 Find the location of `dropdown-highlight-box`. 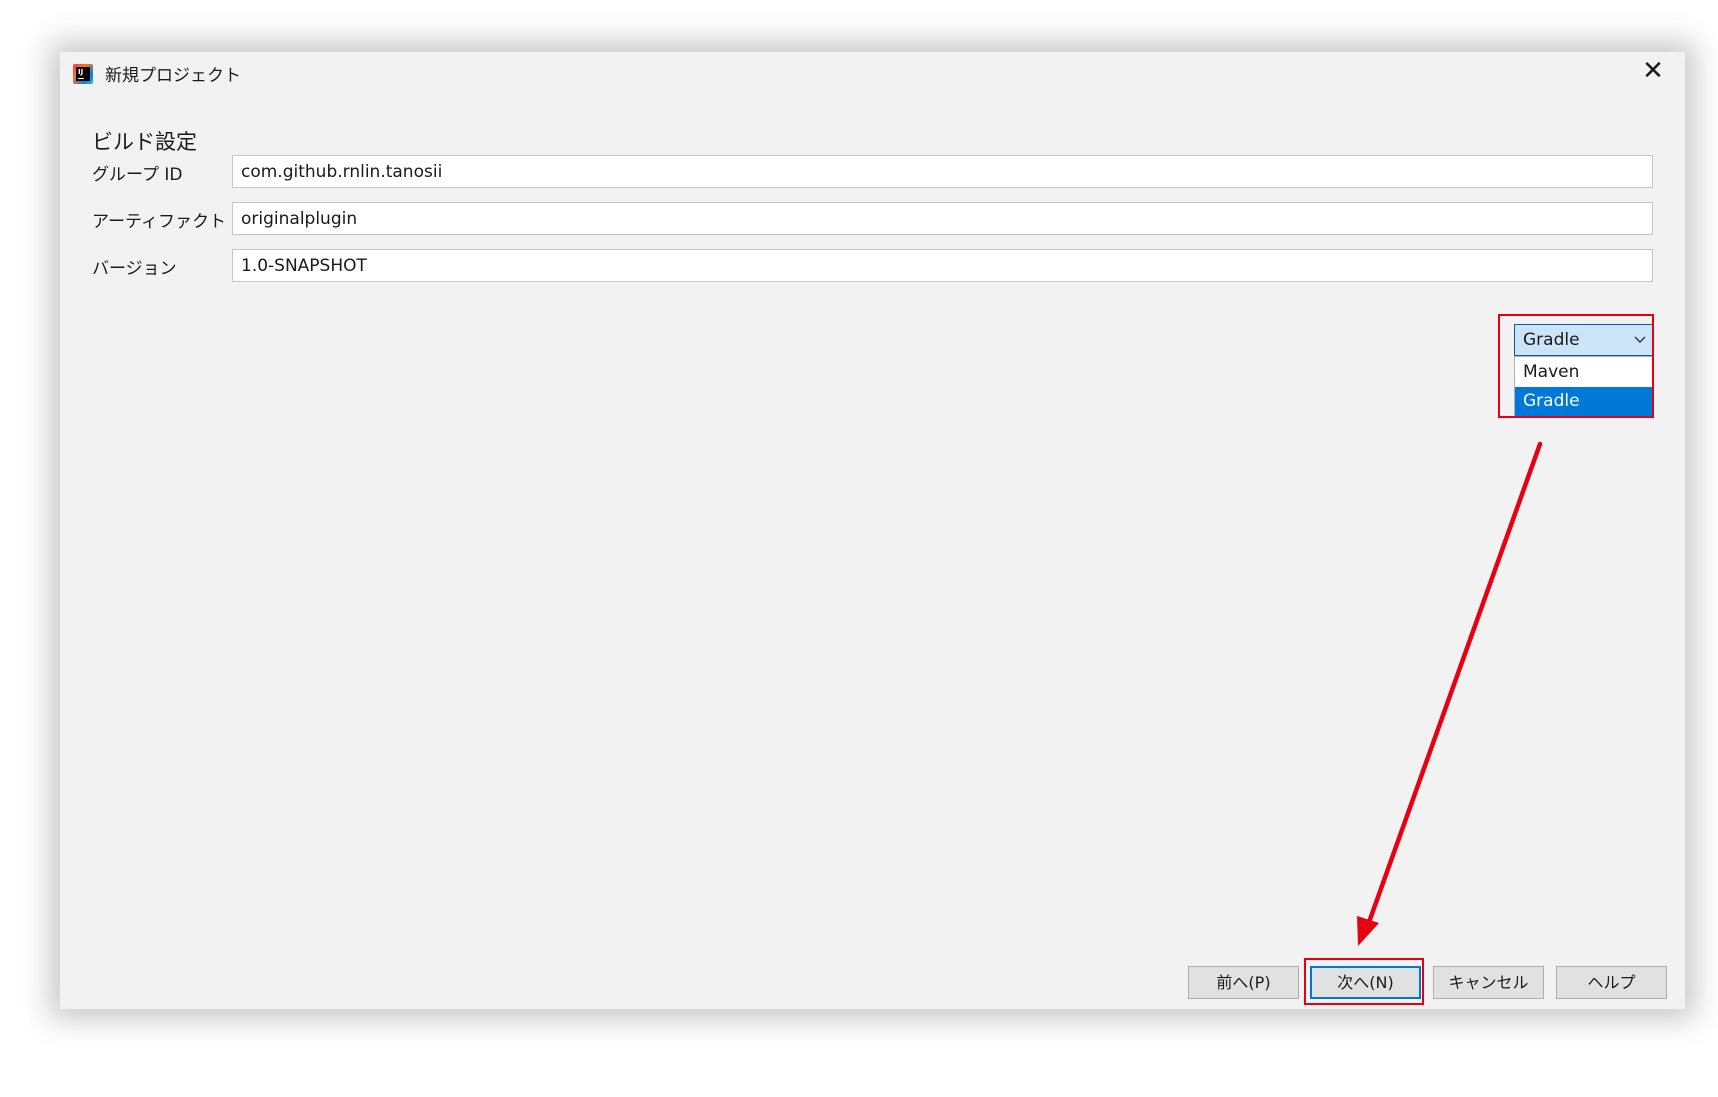

dropdown-highlight-box is located at coordinates (1576, 366).